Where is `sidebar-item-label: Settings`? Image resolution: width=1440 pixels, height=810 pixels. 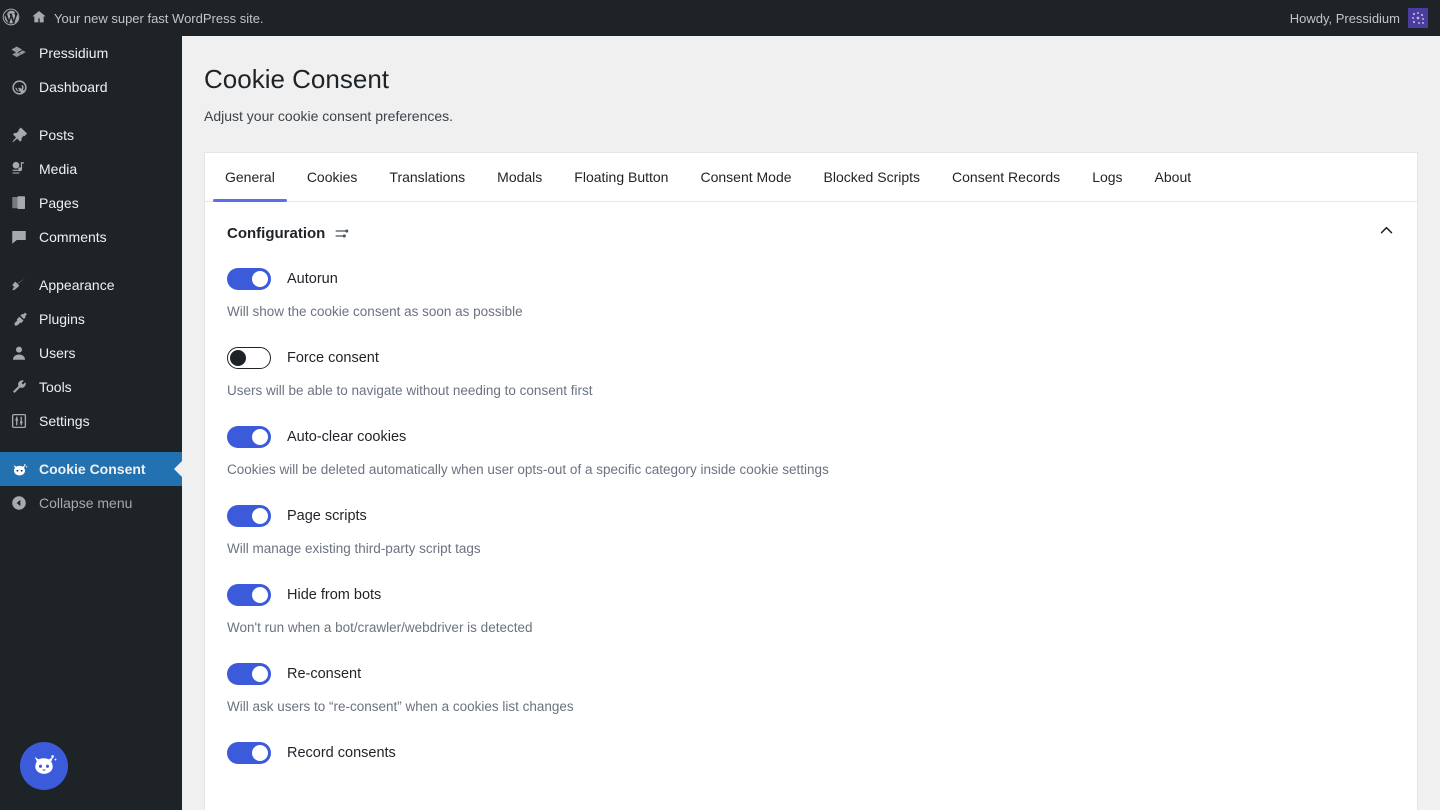 sidebar-item-label: Settings is located at coordinates (64, 421).